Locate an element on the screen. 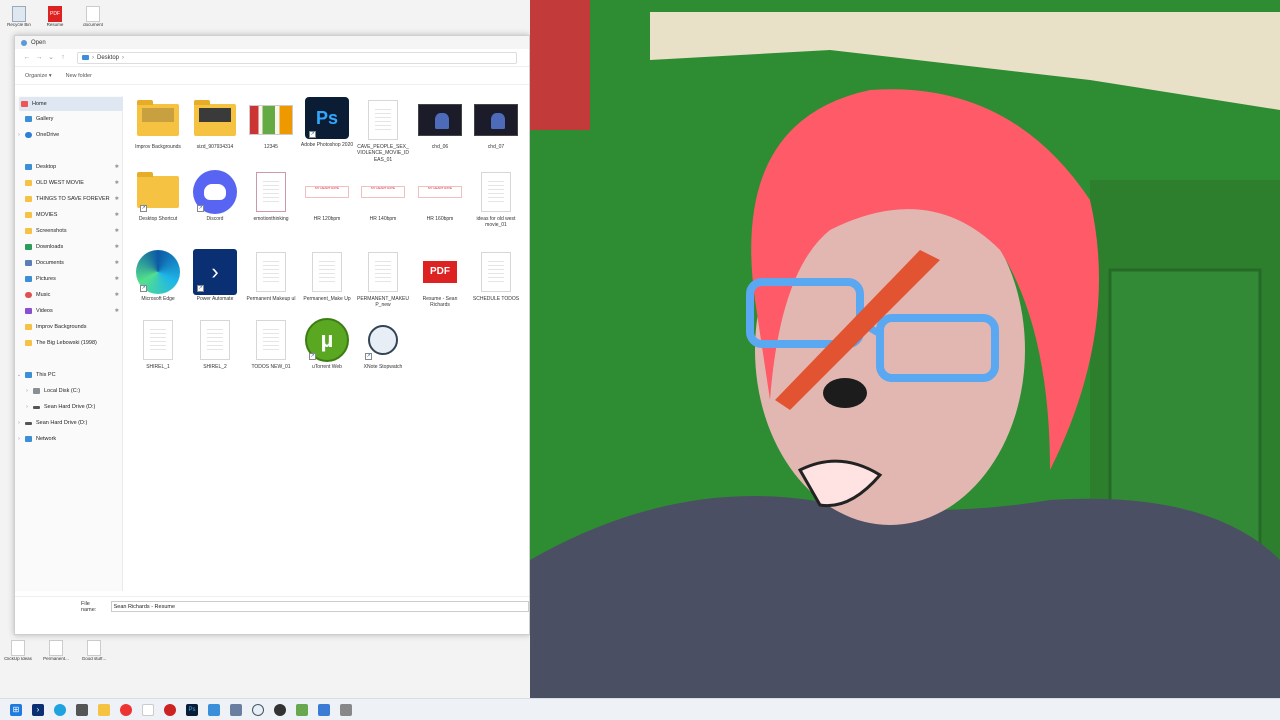 This screenshot has height=720, width=1280. photoshop-taskbar-icon: Ps is located at coordinates (192, 710).